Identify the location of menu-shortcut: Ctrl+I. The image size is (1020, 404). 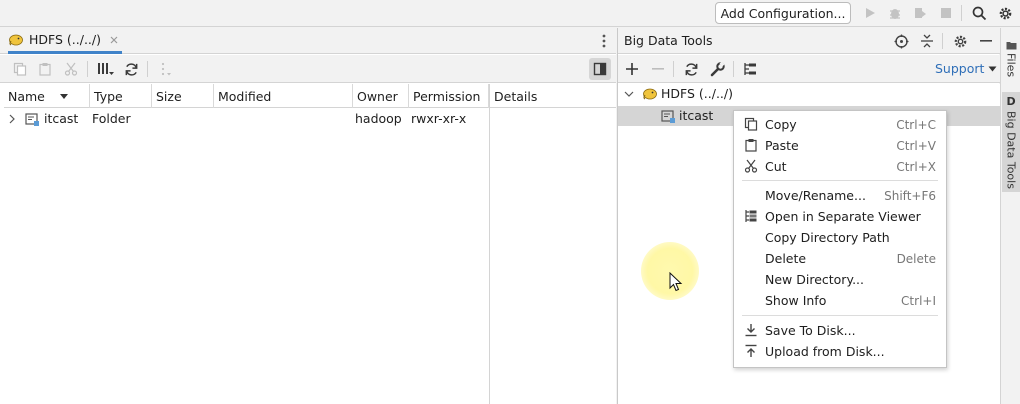
(918, 300).